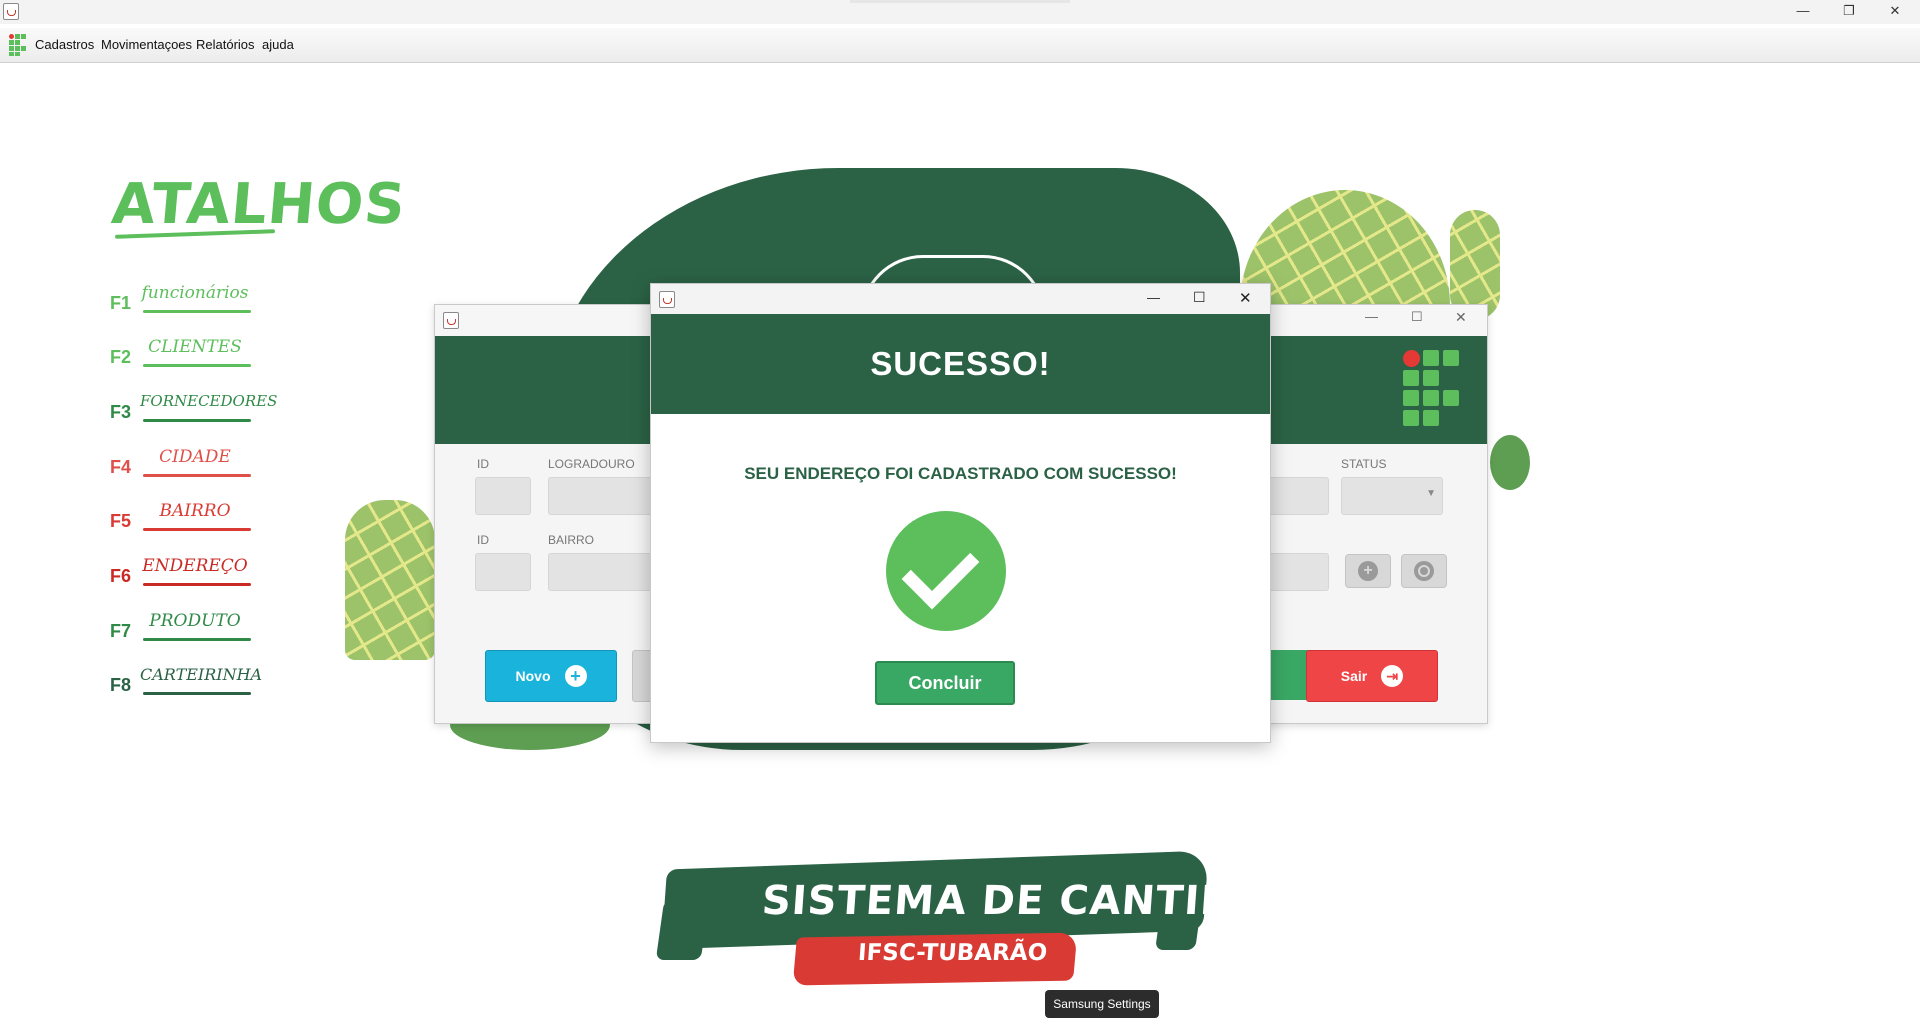 Image resolution: width=1920 pixels, height=1031 pixels. I want to click on dialog-message: SEU ENDEREÇO FOI CADASTRADO COM SUCESSO!, so click(960, 473).